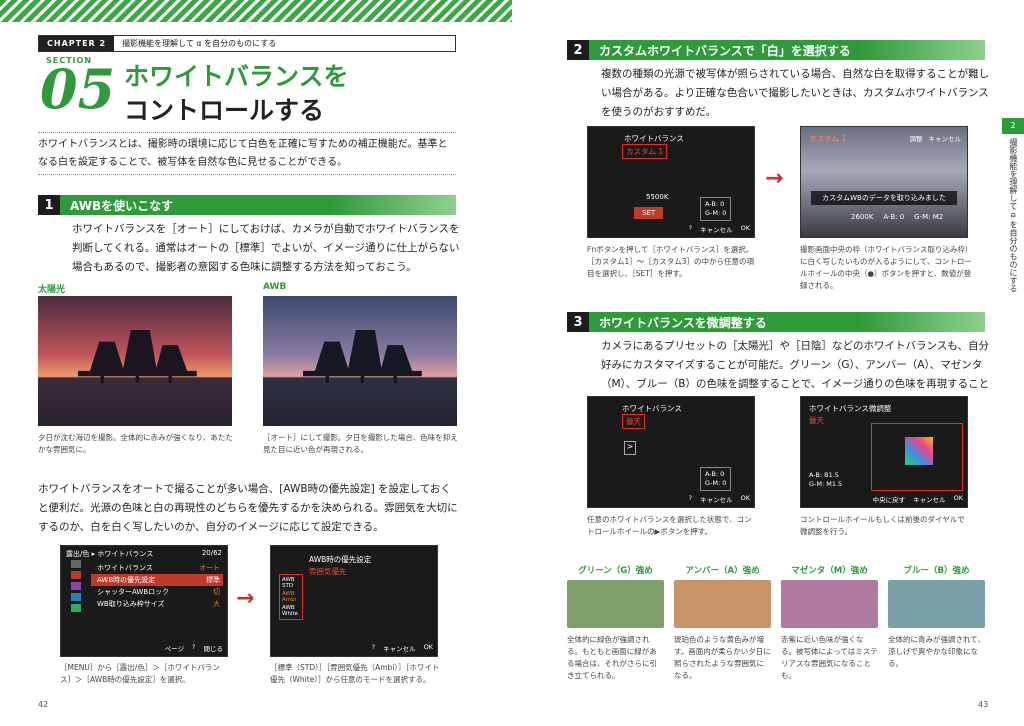 This screenshot has width=1024, height=726. I want to click on ab-value: A-B: 0, so click(894, 217).